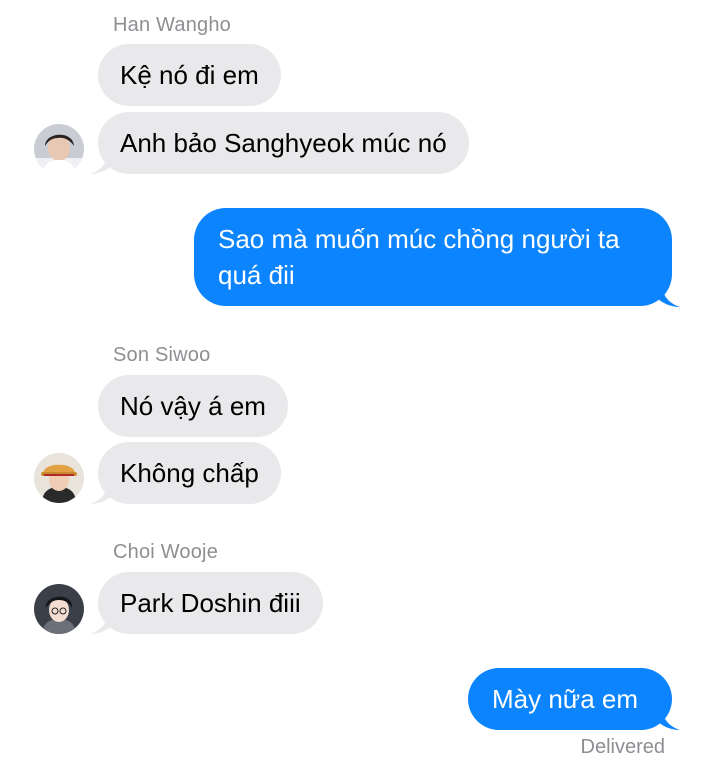 Image resolution: width=720 pixels, height=778 pixels. I want to click on sender-name: Han Wangho, so click(172, 25).